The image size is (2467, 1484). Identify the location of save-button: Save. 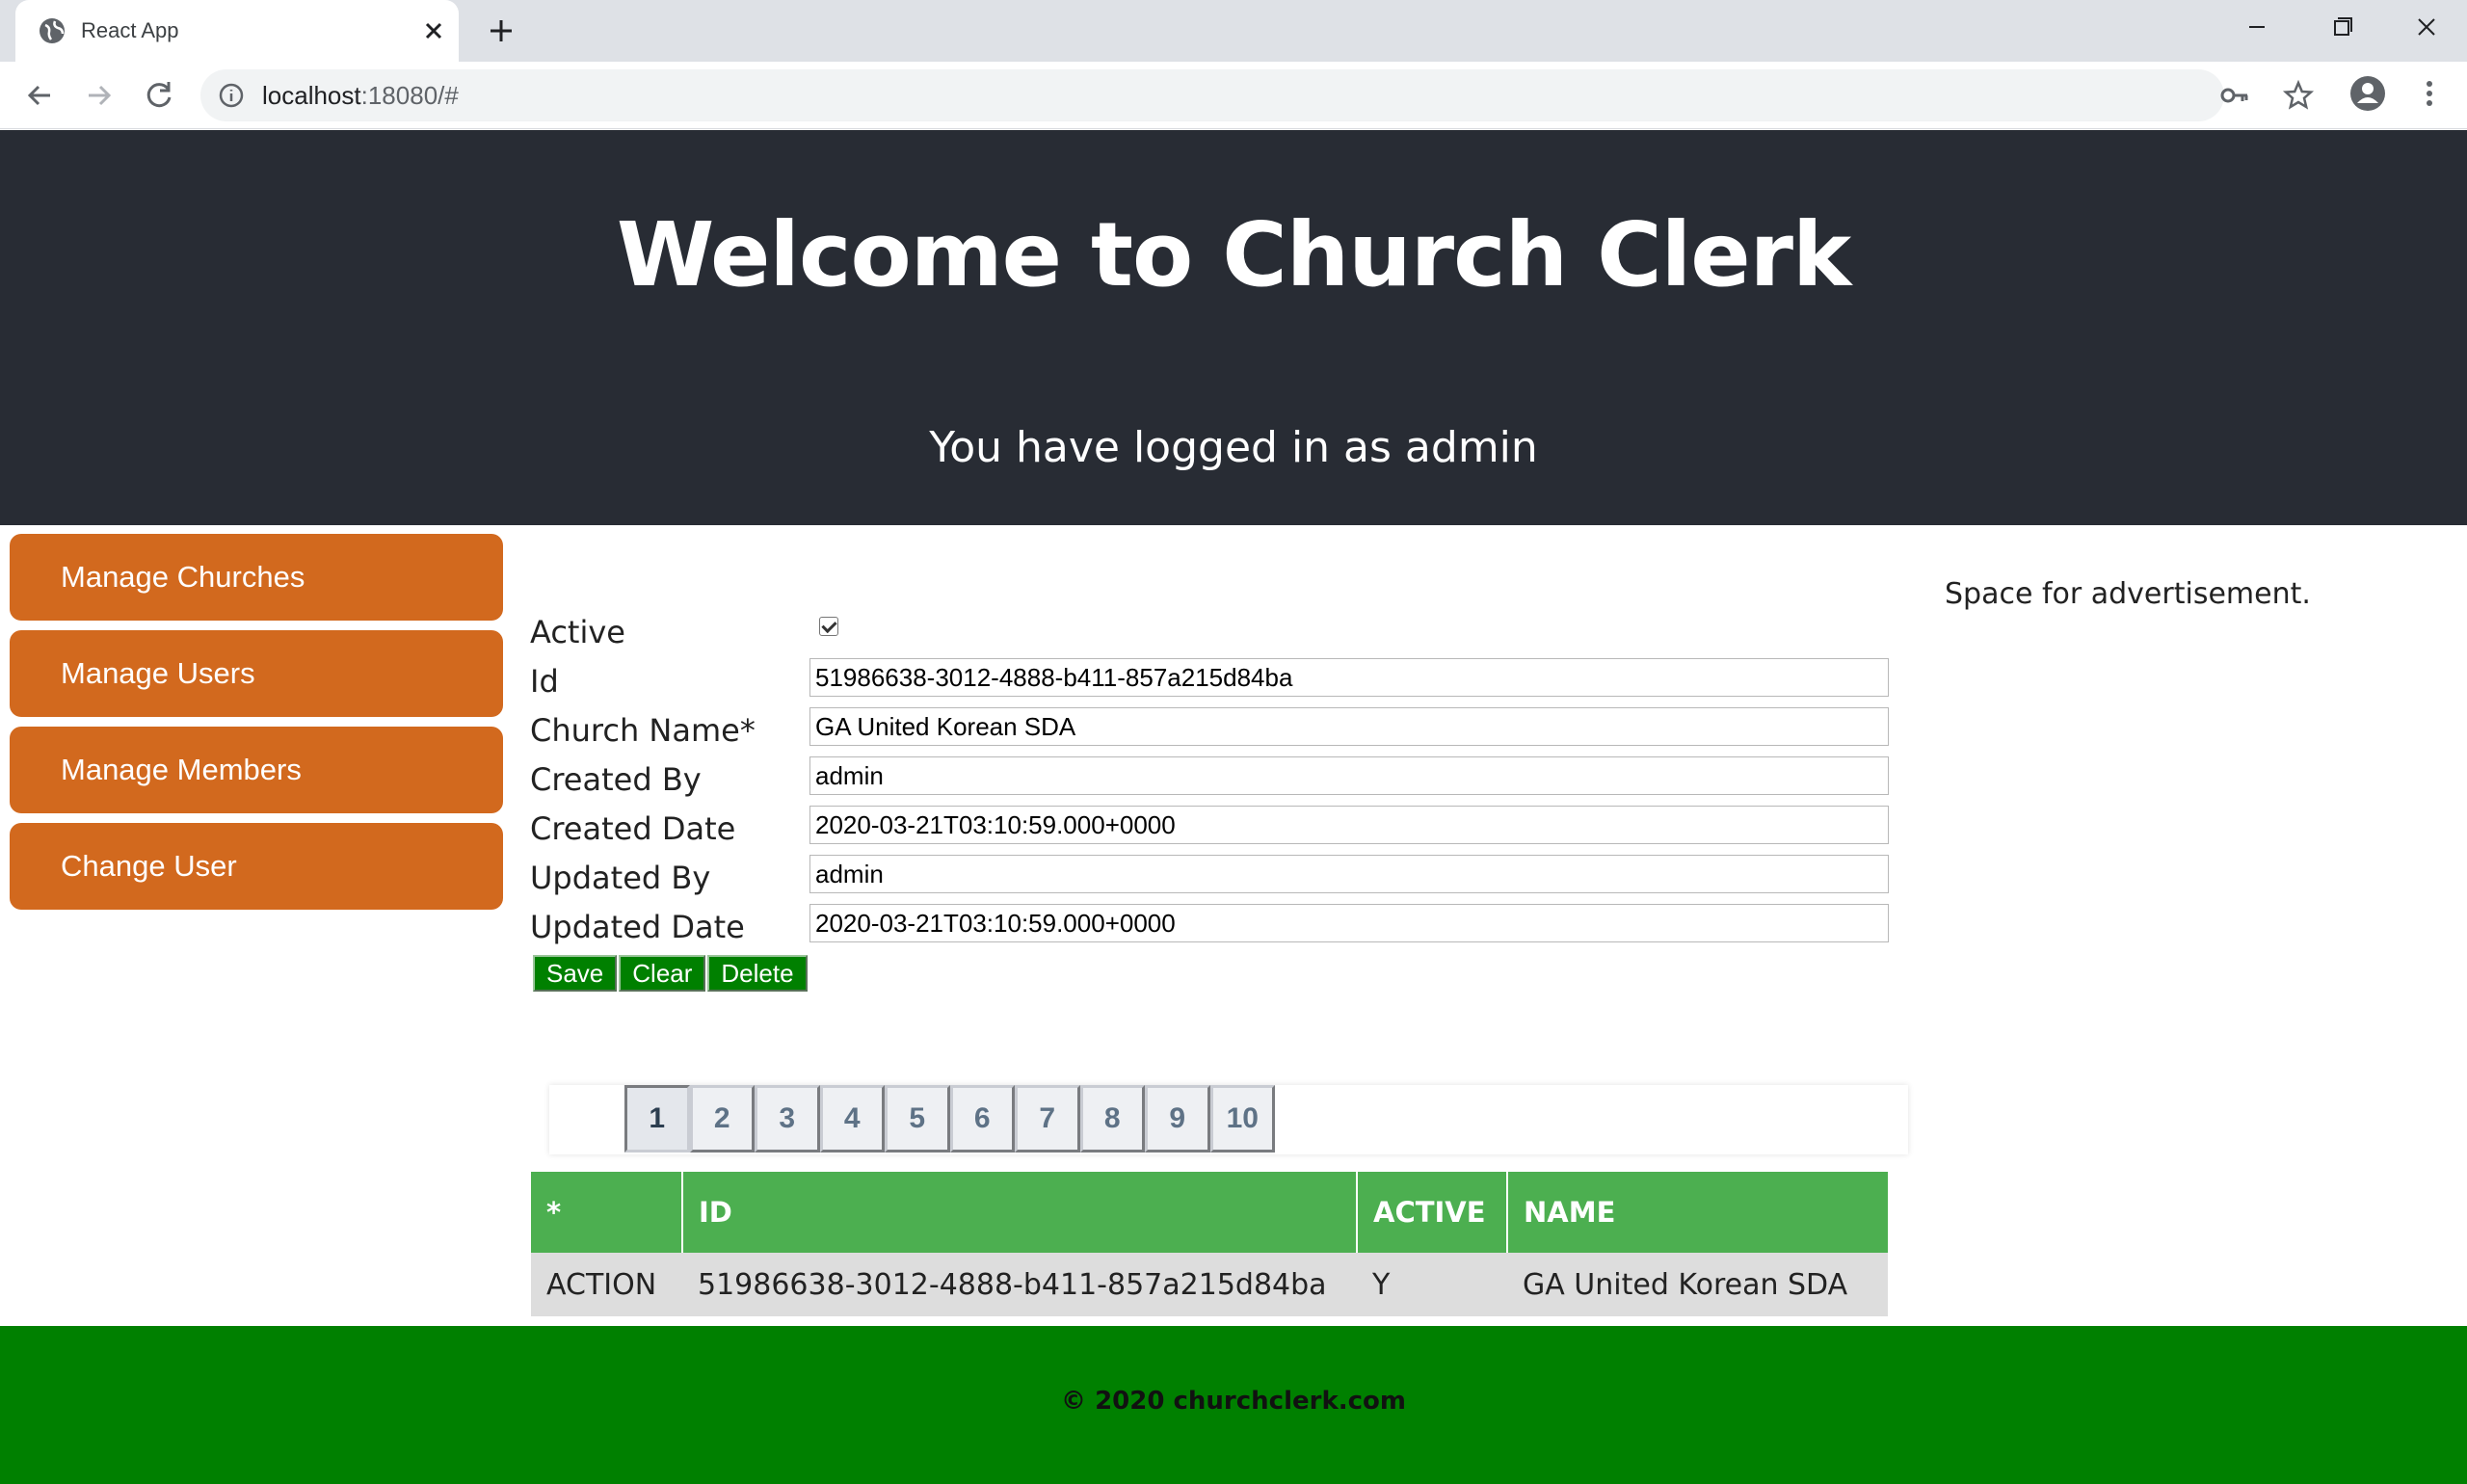
(575, 973).